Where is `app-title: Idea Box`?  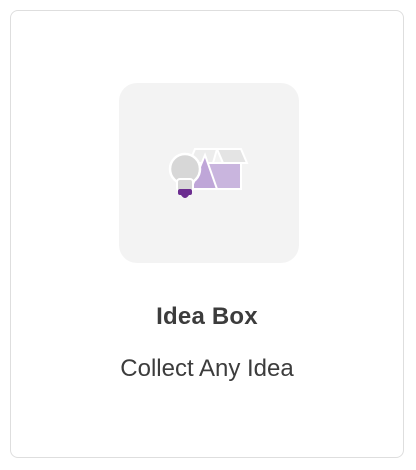
app-title: Idea Box is located at coordinates (207, 316).